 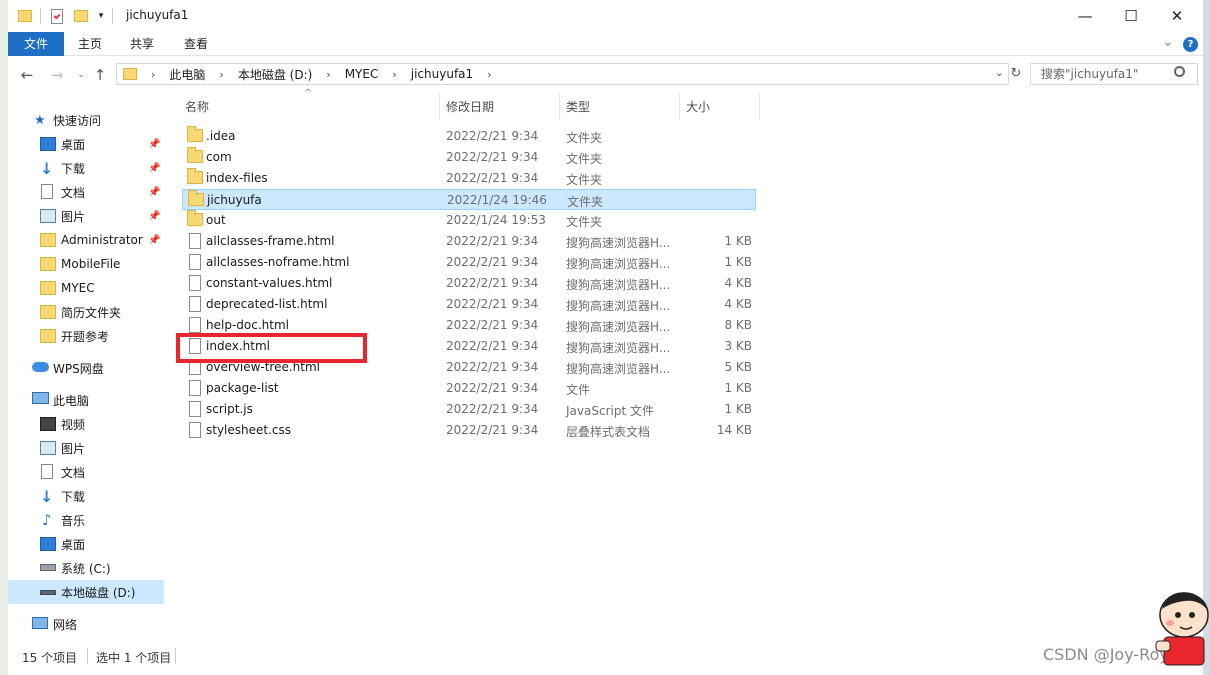 I want to click on breadcrumb-item: MYEC, so click(x=362, y=74).